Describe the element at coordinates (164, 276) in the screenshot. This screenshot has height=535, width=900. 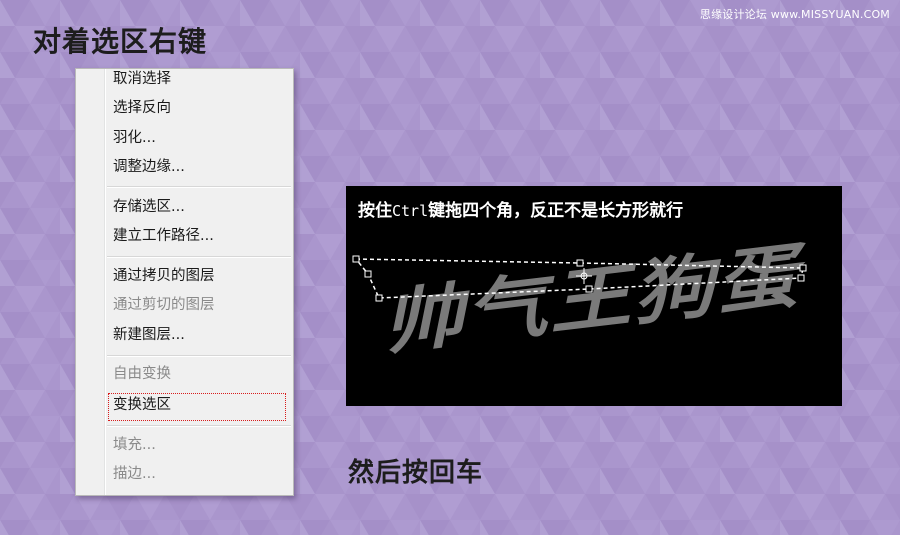
I see `menu-item-layer-via-copy: 通过拷贝的图层` at that location.